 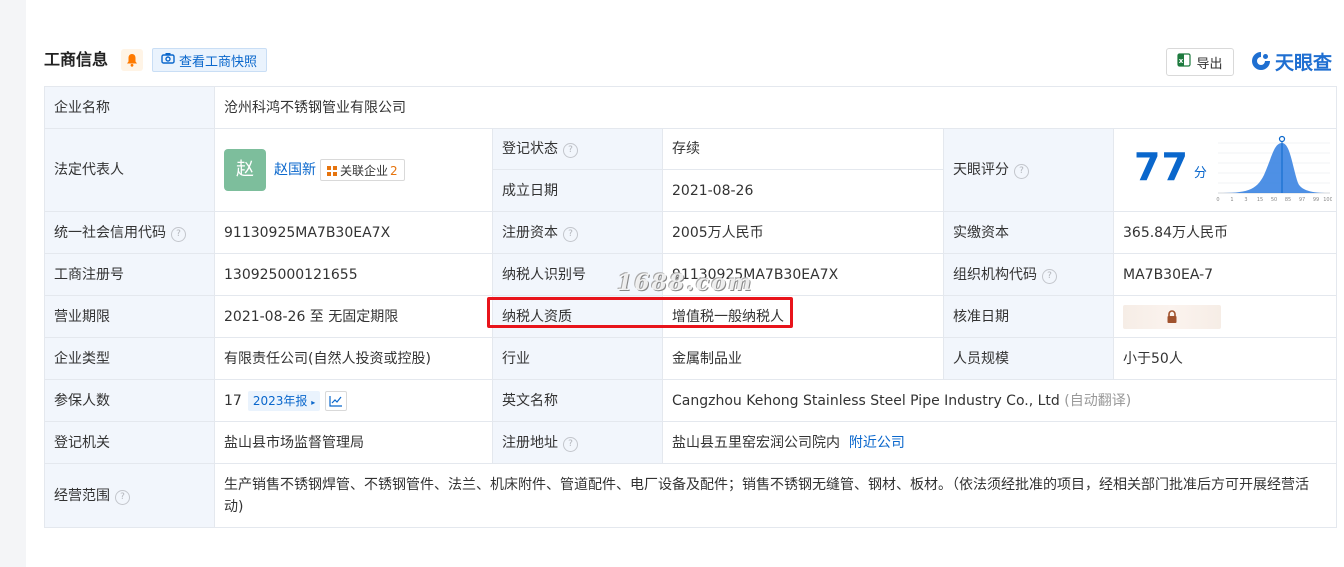 I want to click on related-label: 关联企业, so click(x=364, y=171).